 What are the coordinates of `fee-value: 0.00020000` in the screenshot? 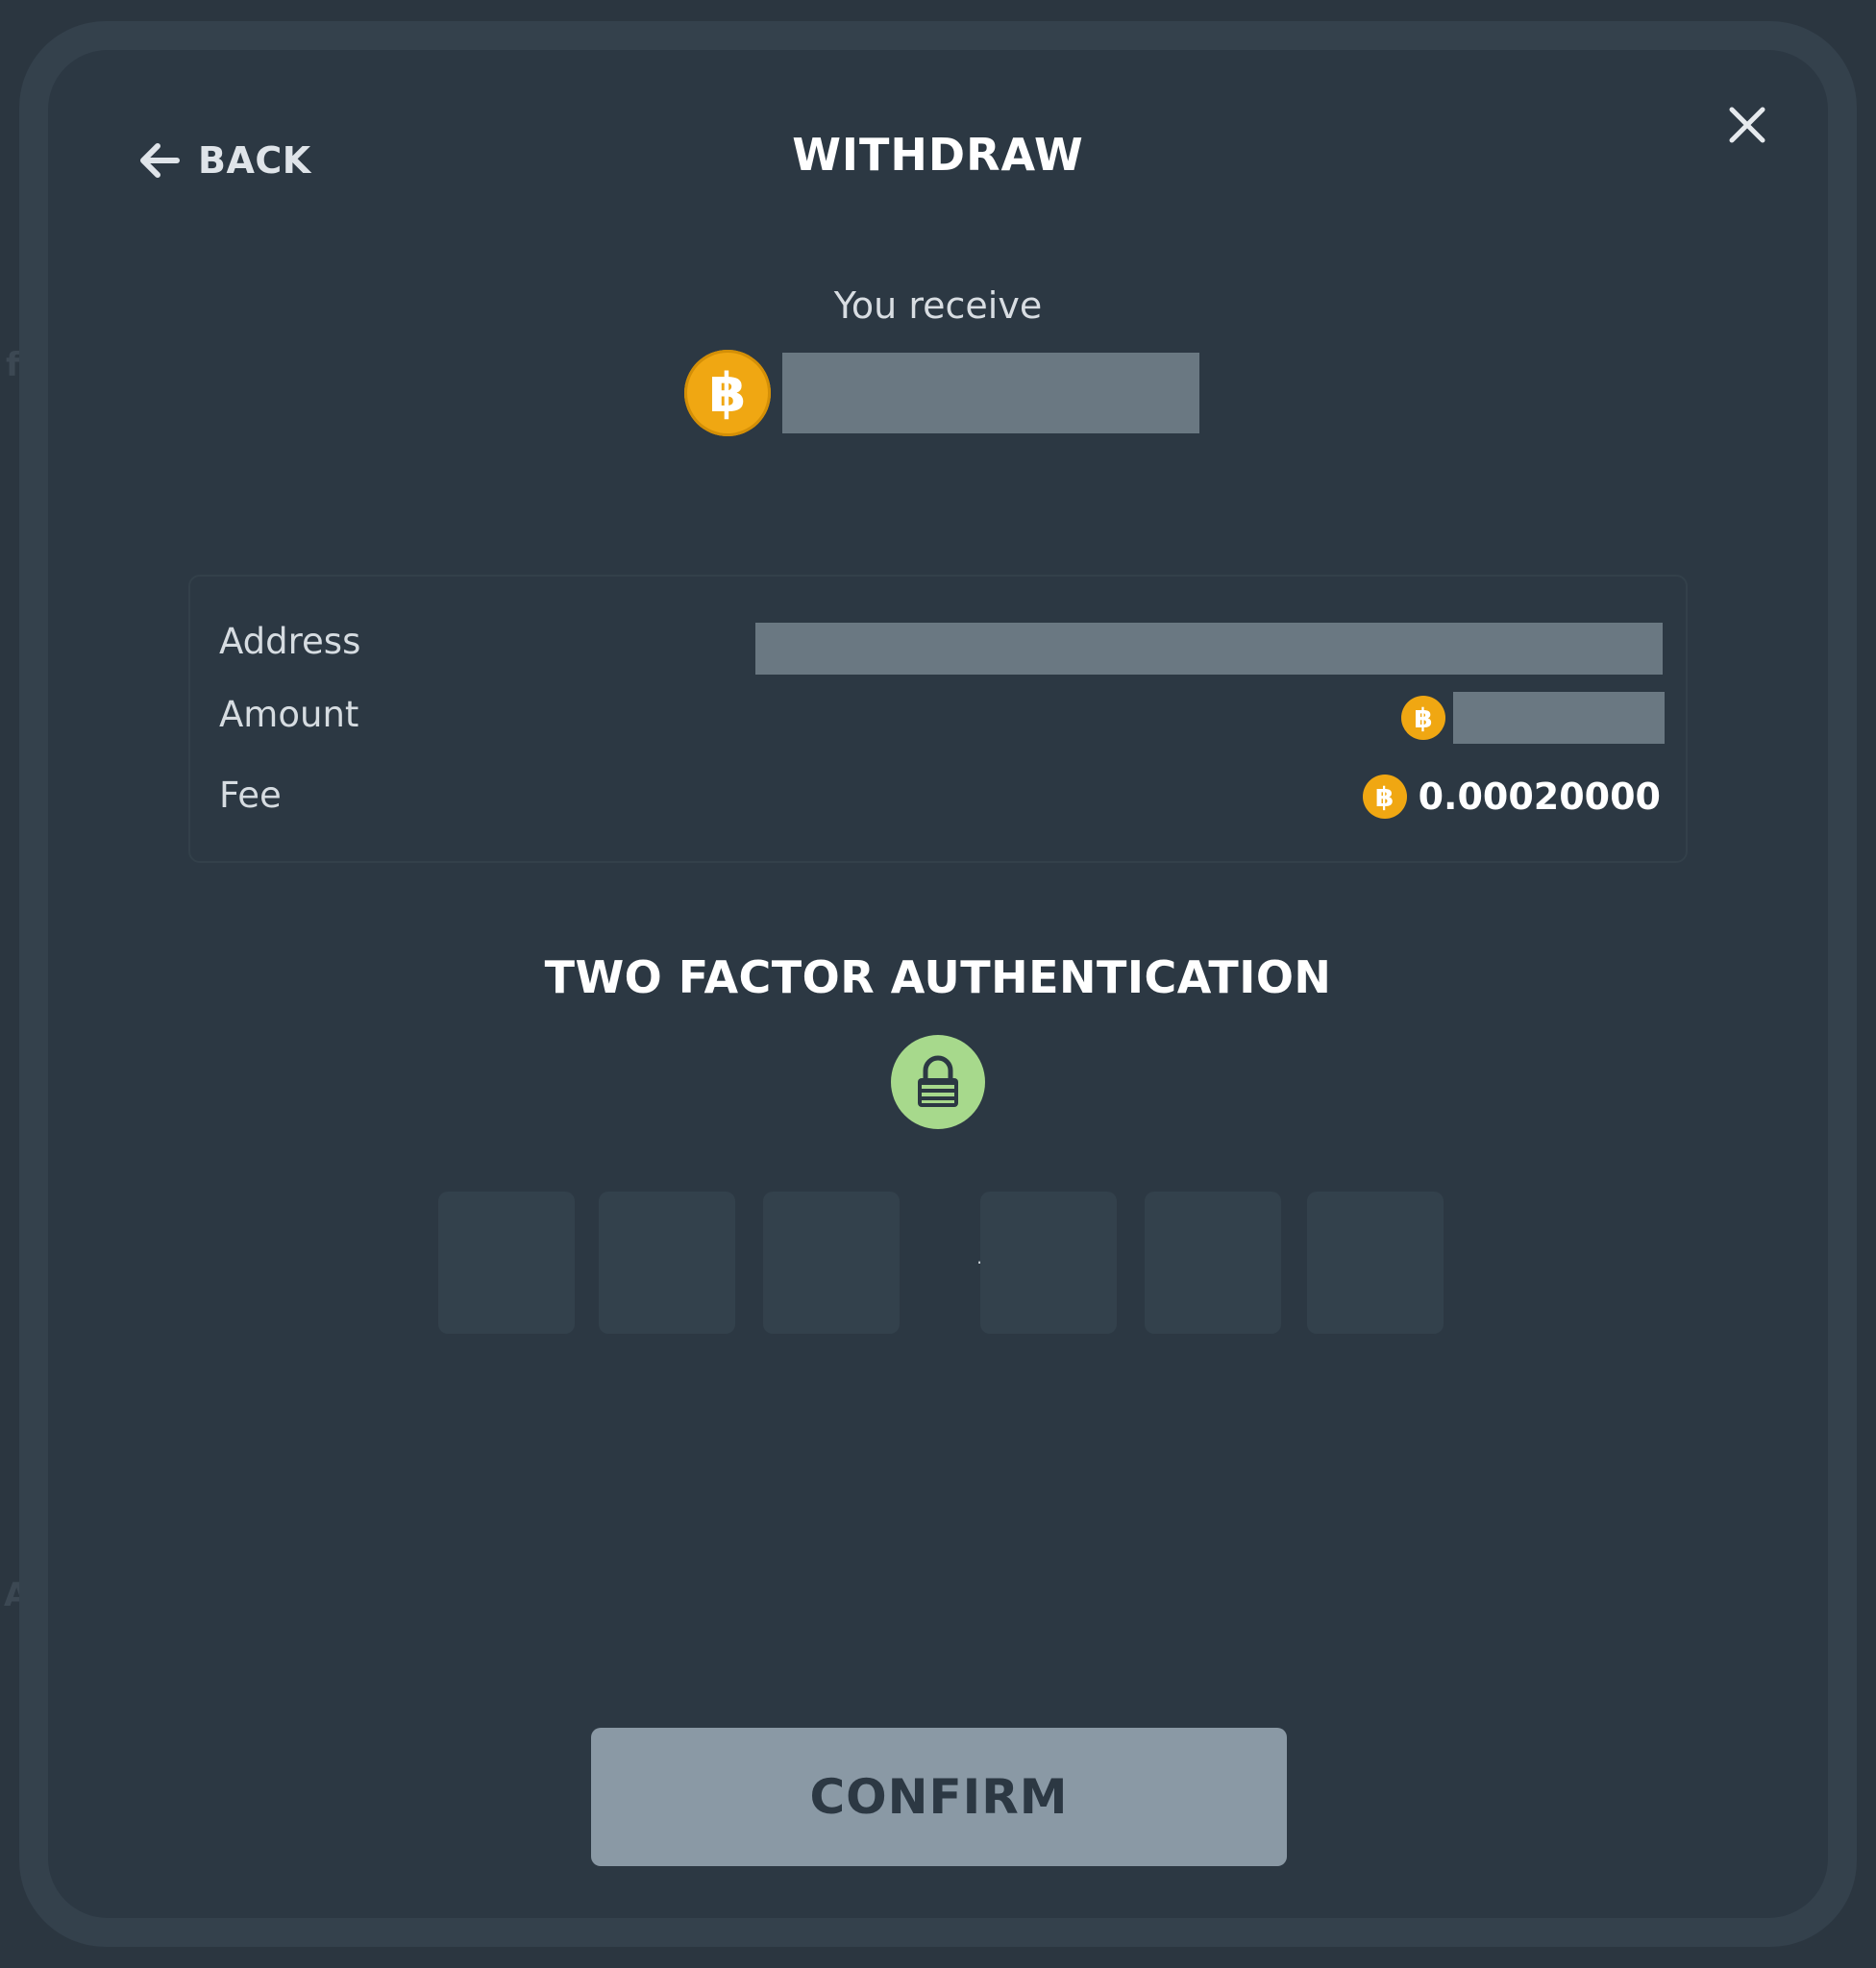 It's located at (1539, 797).